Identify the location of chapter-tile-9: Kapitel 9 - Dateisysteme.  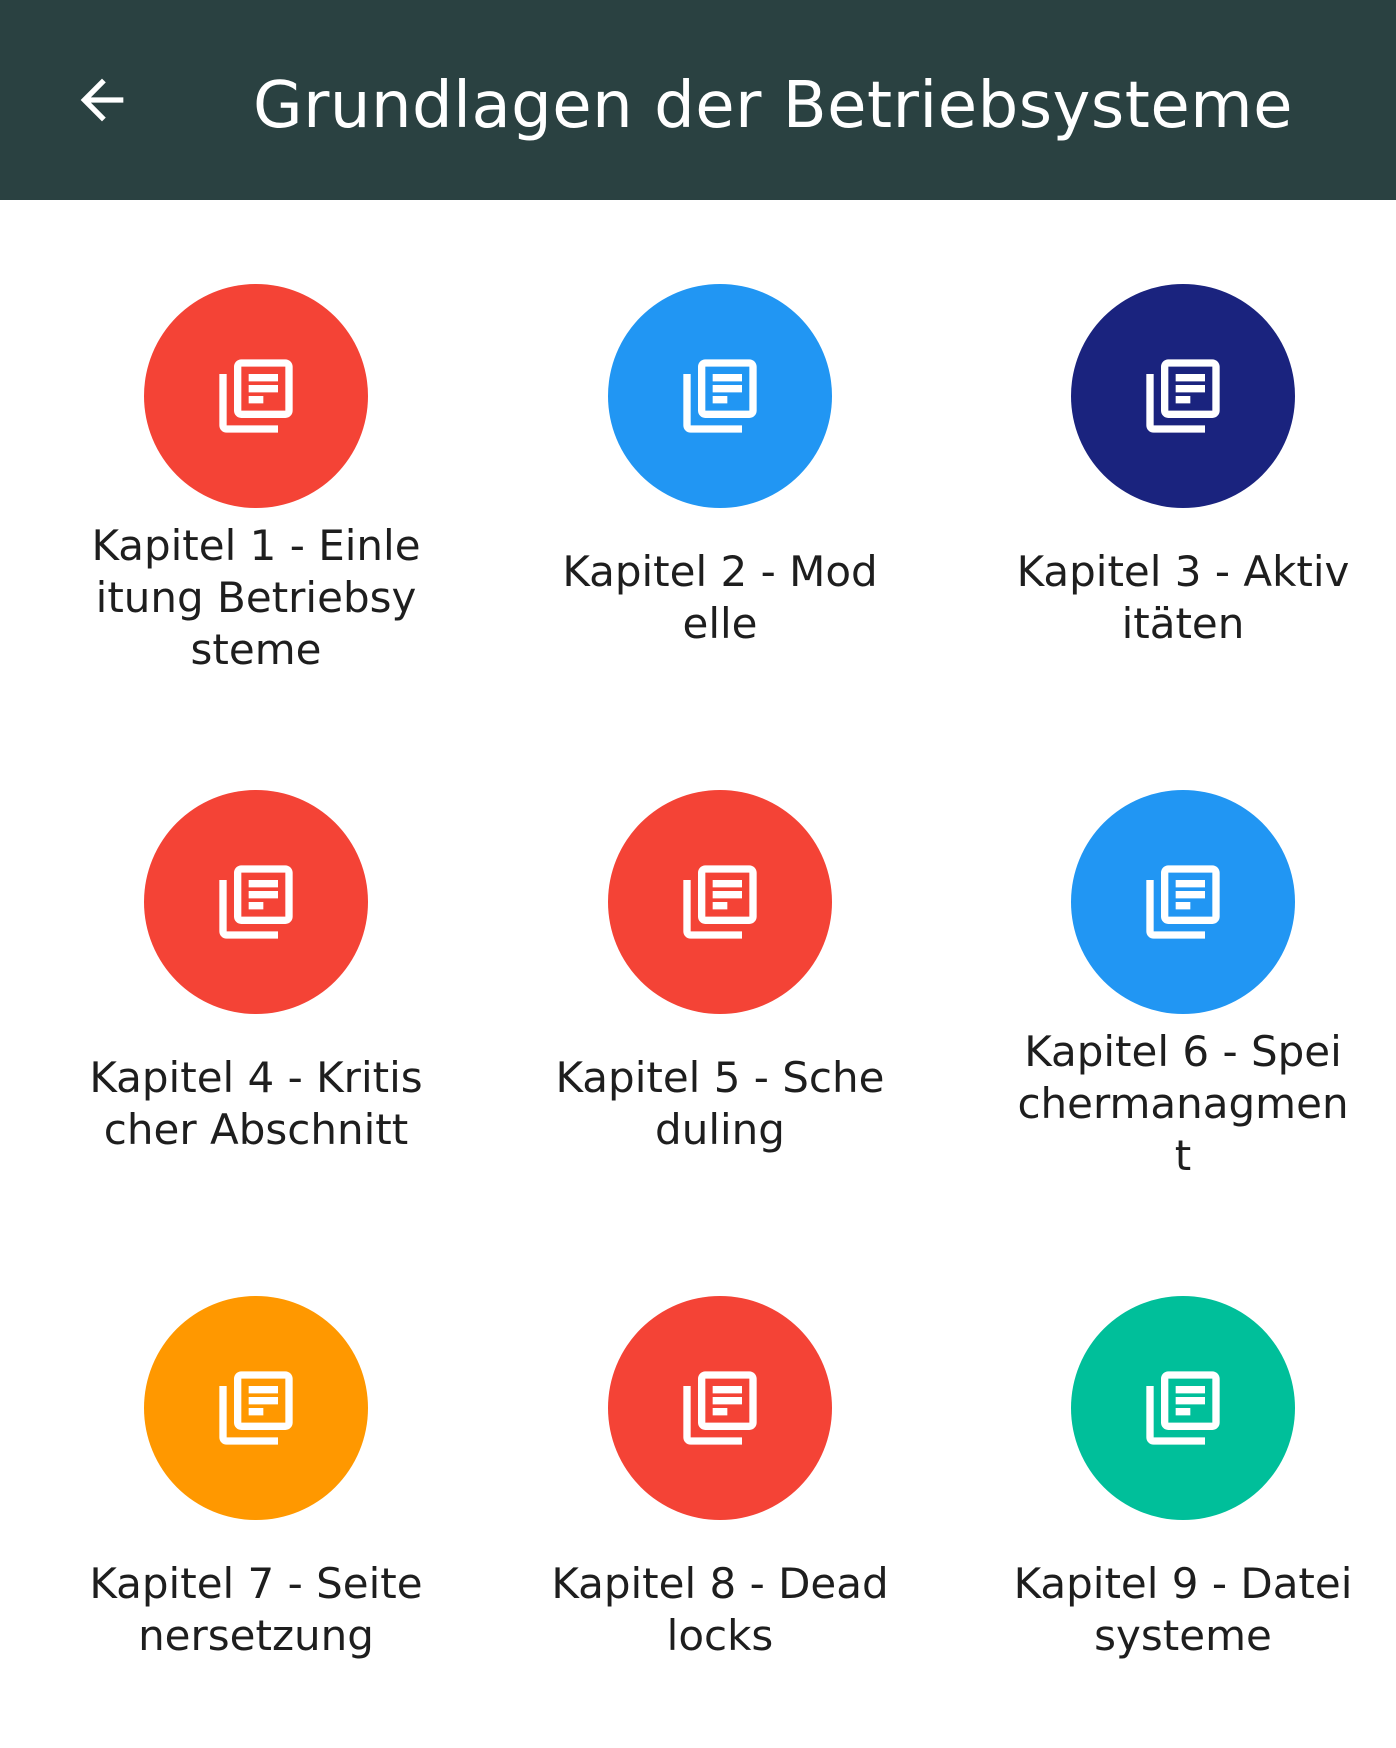
(1181, 1436).